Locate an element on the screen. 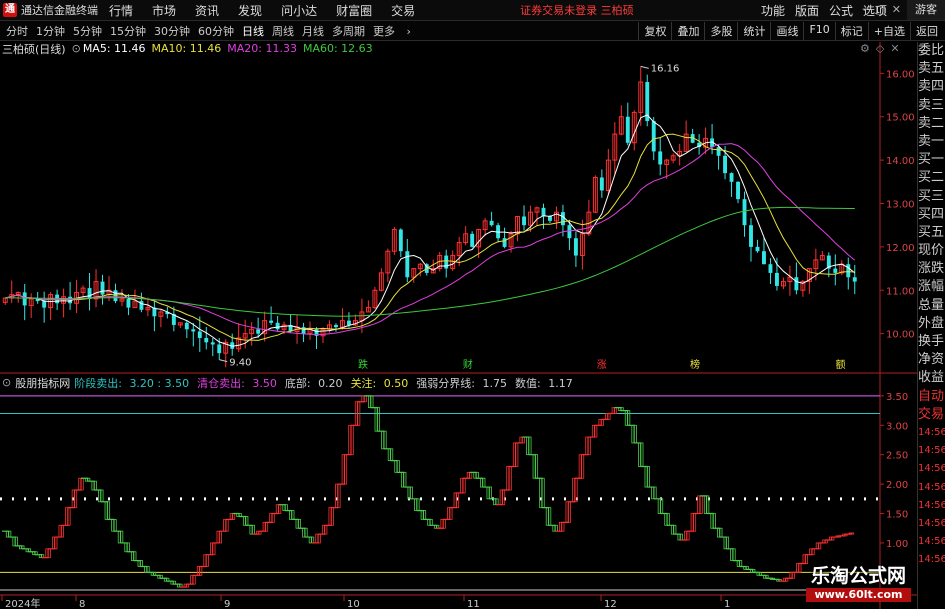 The height and width of the screenshot is (609, 945). side-item: 换手 is located at coordinates (931, 341).